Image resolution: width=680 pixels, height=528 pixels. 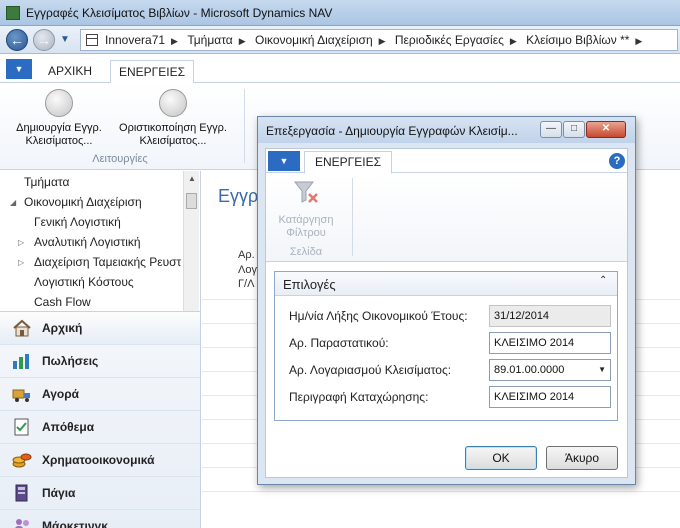 I want to click on forward-arrow-icon: →, so click(x=44, y=40).